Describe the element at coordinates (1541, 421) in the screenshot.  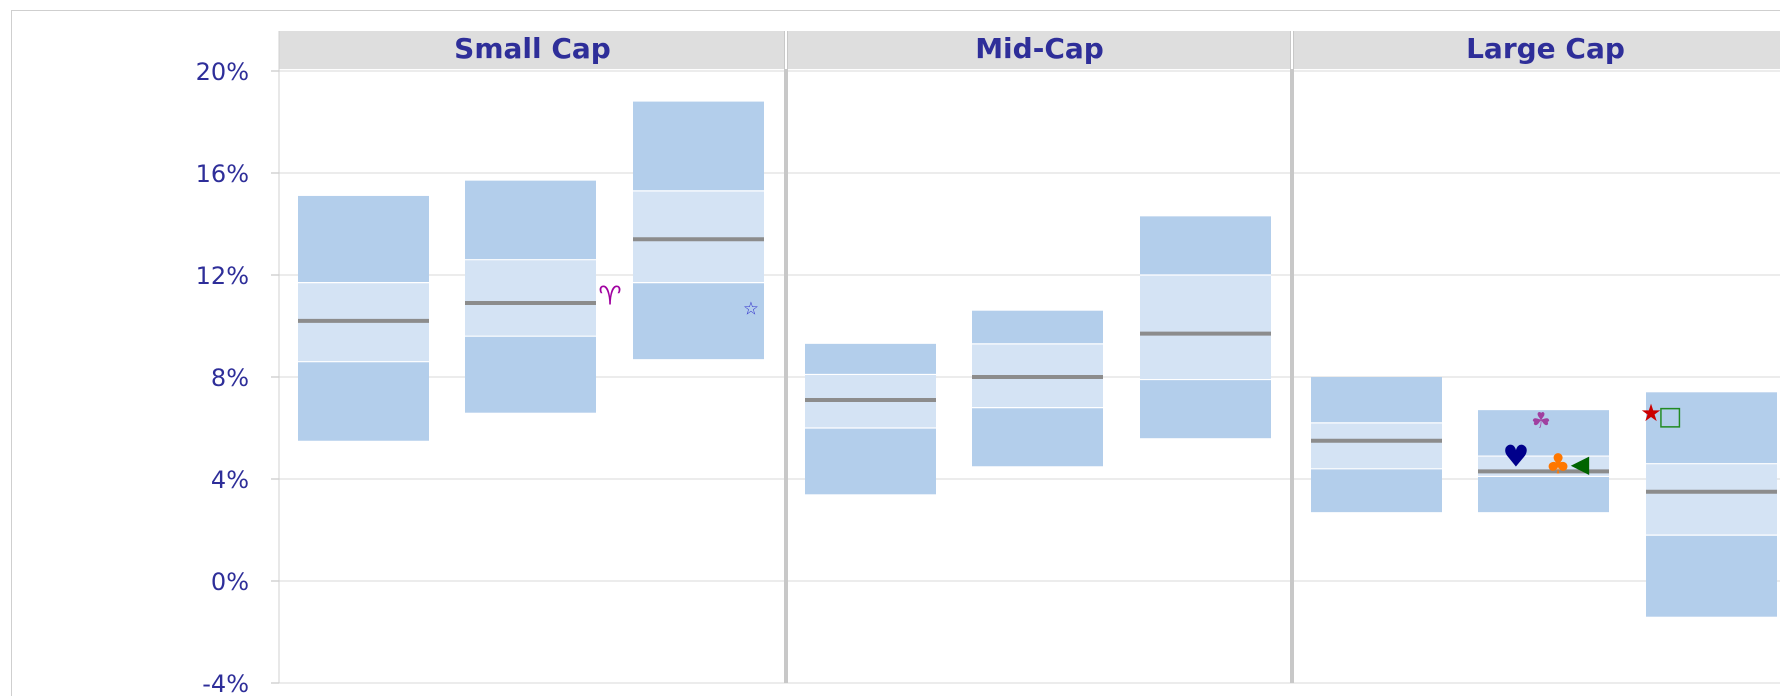
I see `data-marker: ☘` at that location.